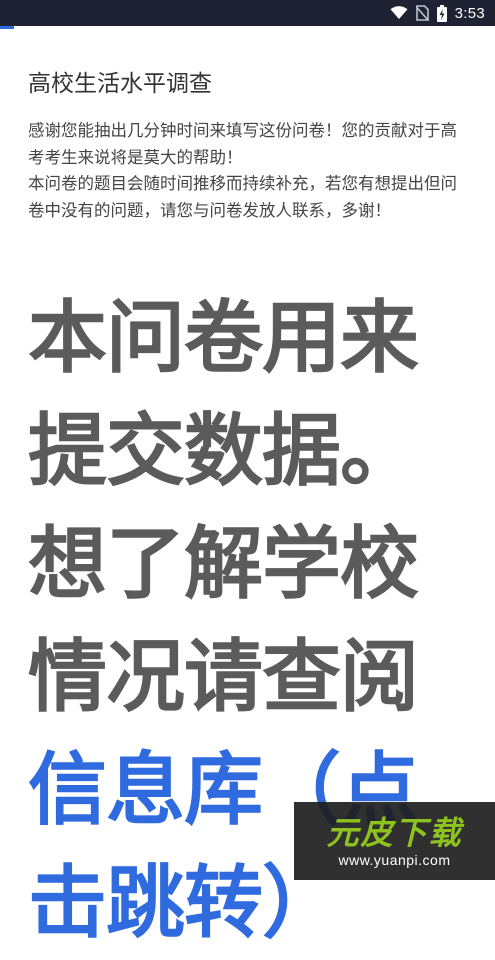 The width and height of the screenshot is (495, 960). What do you see at coordinates (7, 27) in the screenshot?
I see `loading-indicator` at bounding box center [7, 27].